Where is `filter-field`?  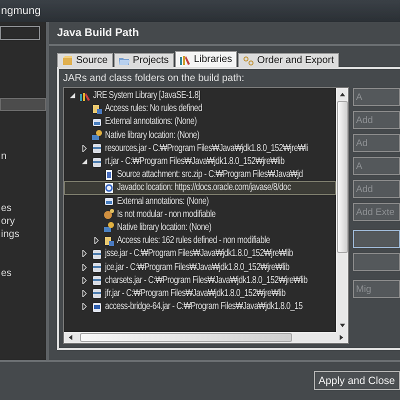 filter-field is located at coordinates (20, 33).